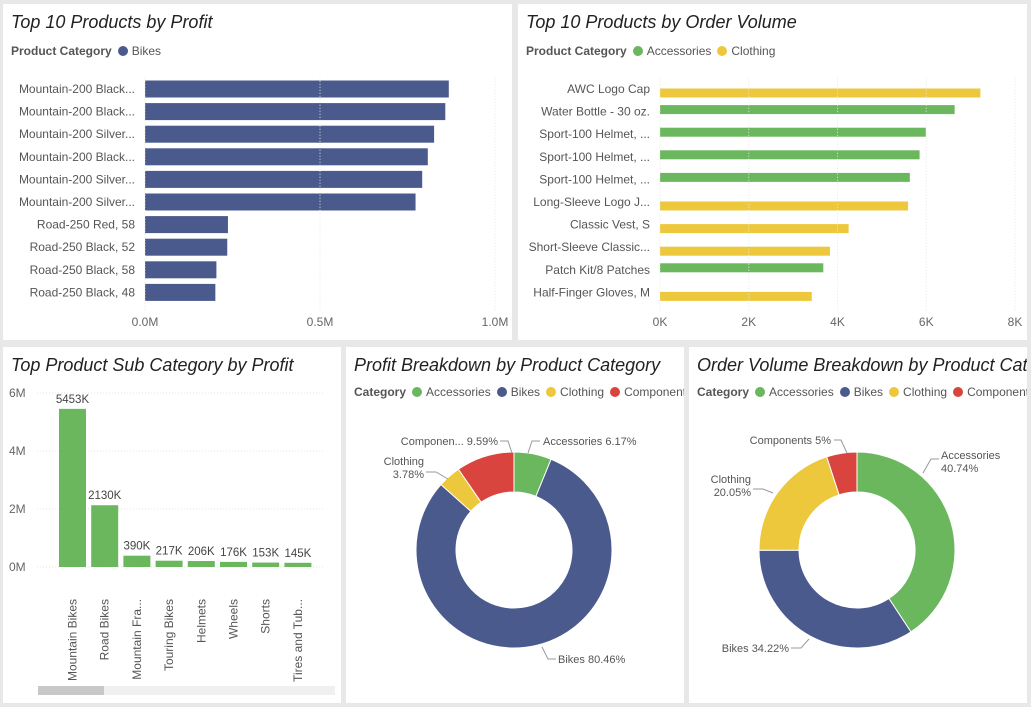 The width and height of the screenshot is (1031, 707). What do you see at coordinates (266, 616) in the screenshot?
I see `category-label: Shorts` at bounding box center [266, 616].